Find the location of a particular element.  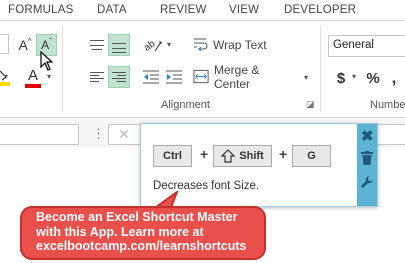

merge-center-button: Merge & Center ▾ is located at coordinates (250, 77).